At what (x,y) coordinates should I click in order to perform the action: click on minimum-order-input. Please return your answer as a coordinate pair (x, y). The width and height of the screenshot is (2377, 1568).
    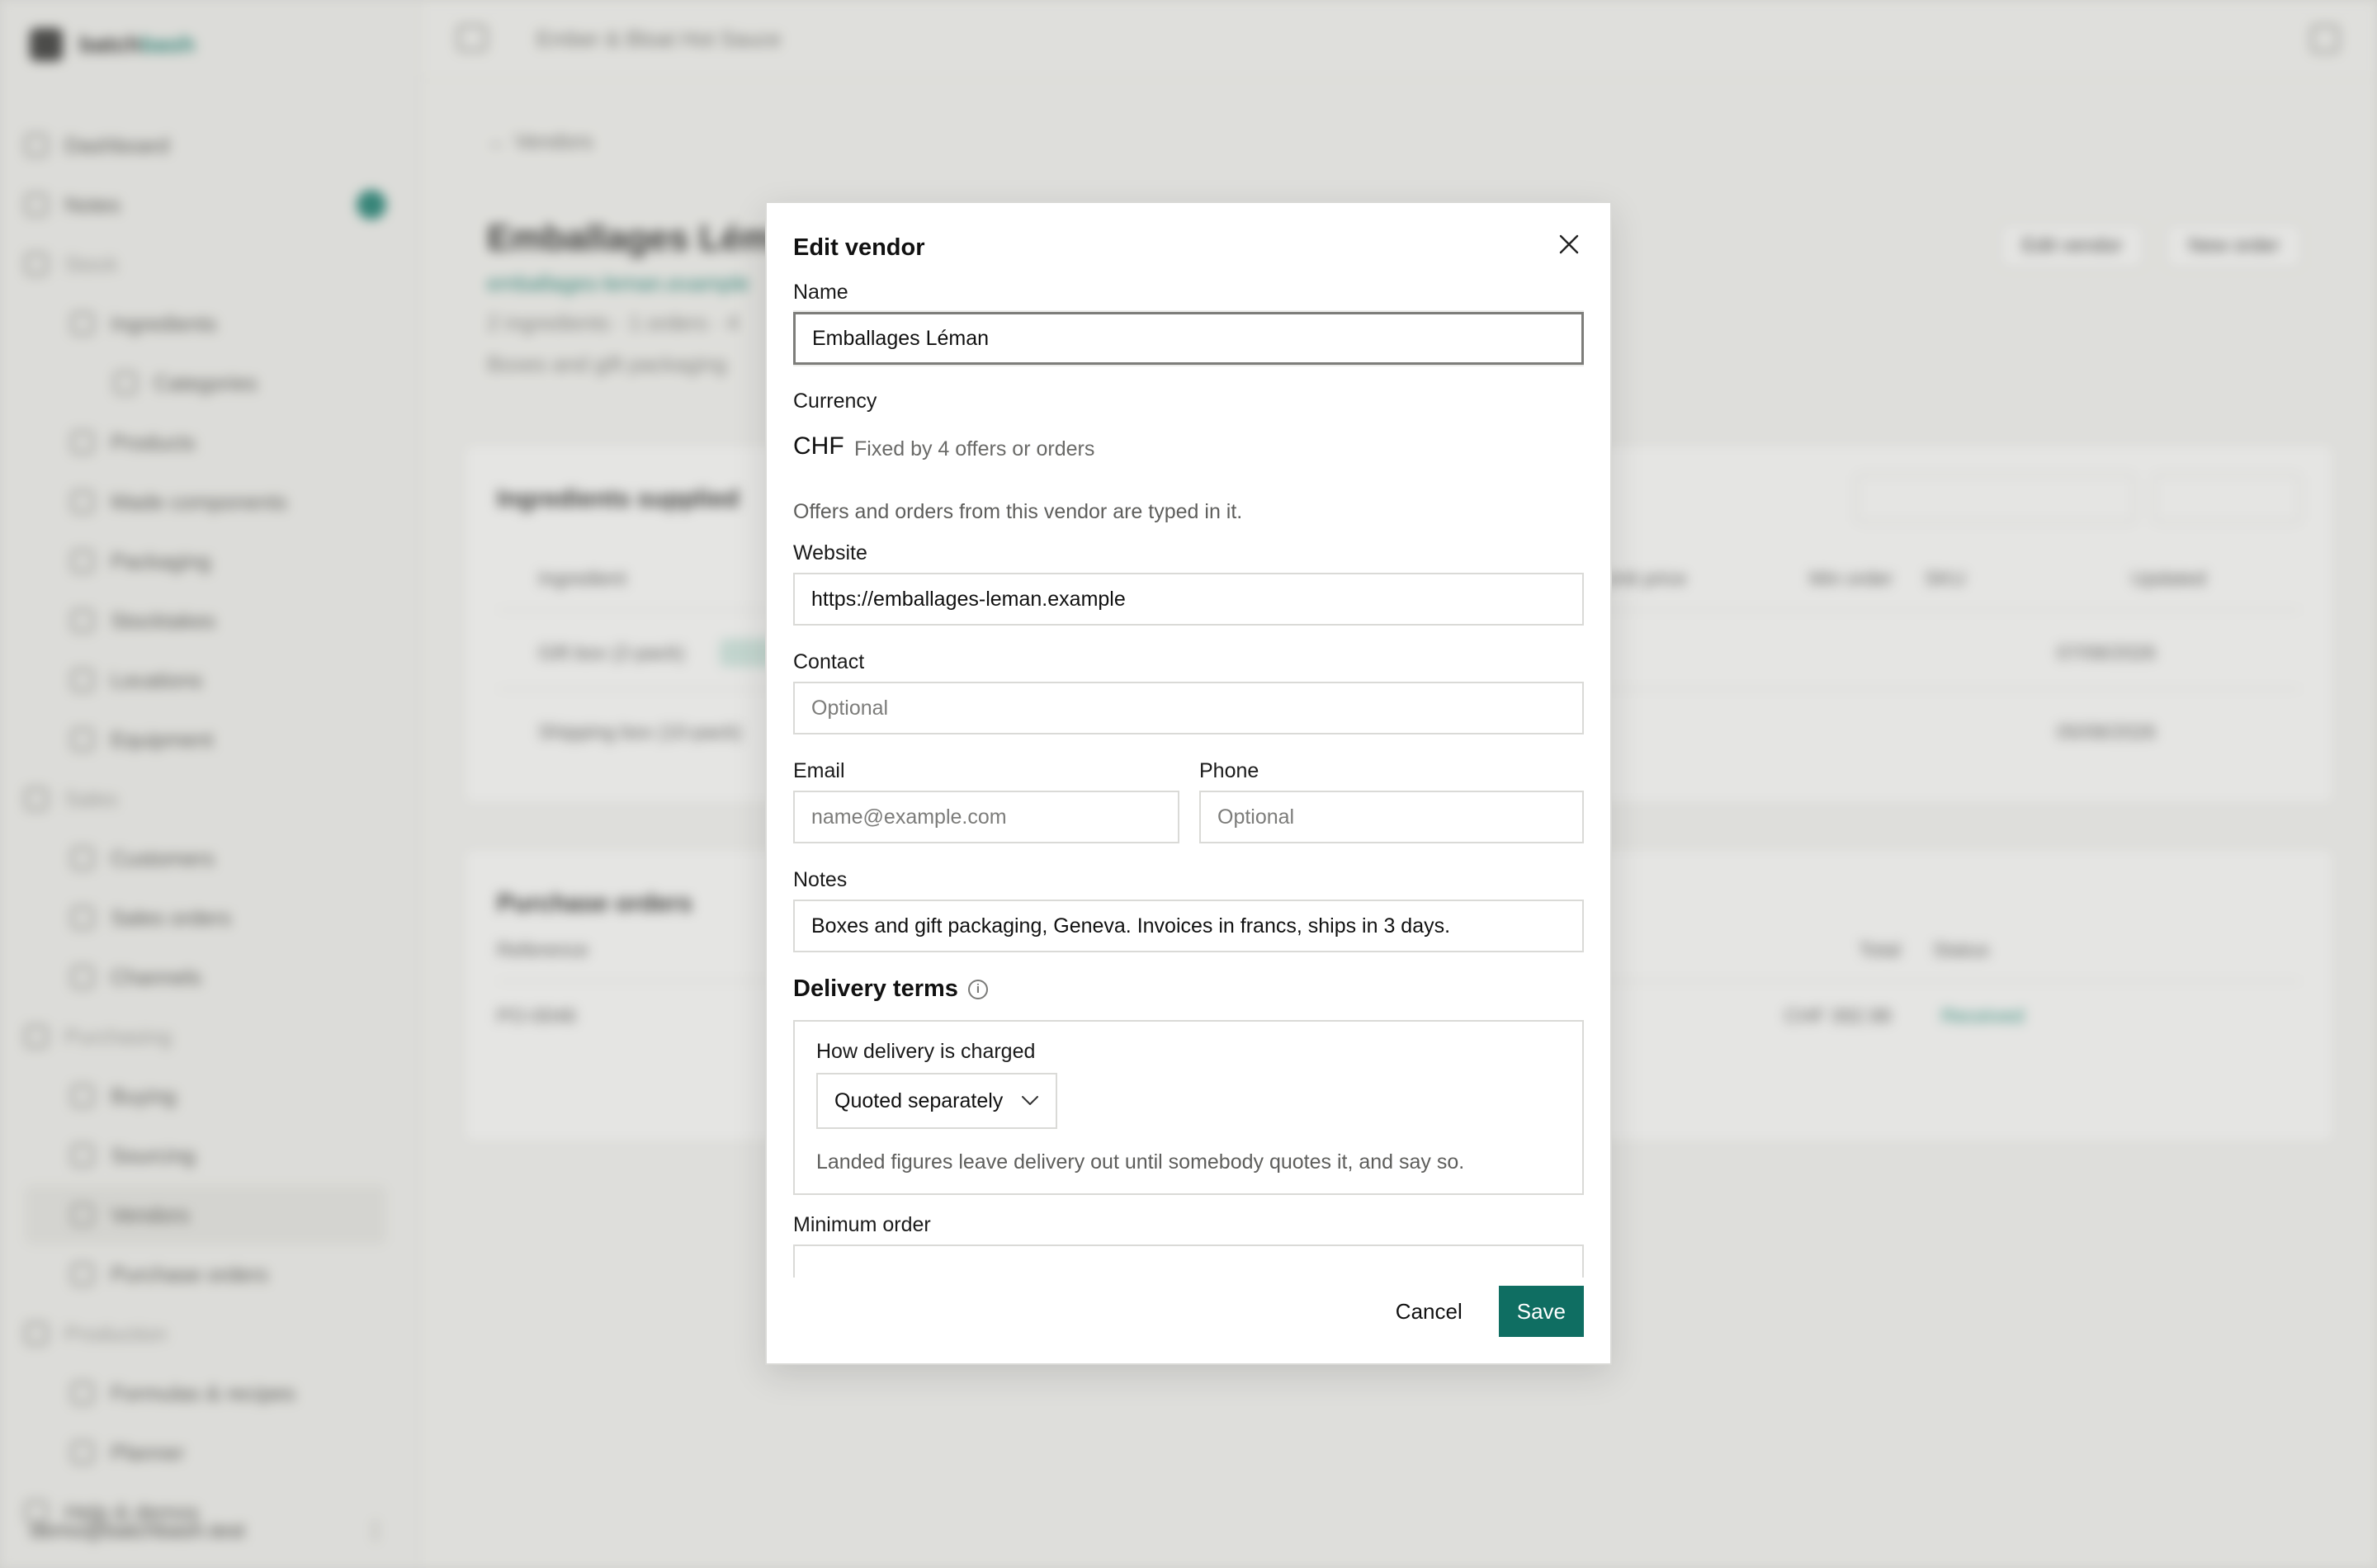
    Looking at the image, I should click on (1188, 1261).